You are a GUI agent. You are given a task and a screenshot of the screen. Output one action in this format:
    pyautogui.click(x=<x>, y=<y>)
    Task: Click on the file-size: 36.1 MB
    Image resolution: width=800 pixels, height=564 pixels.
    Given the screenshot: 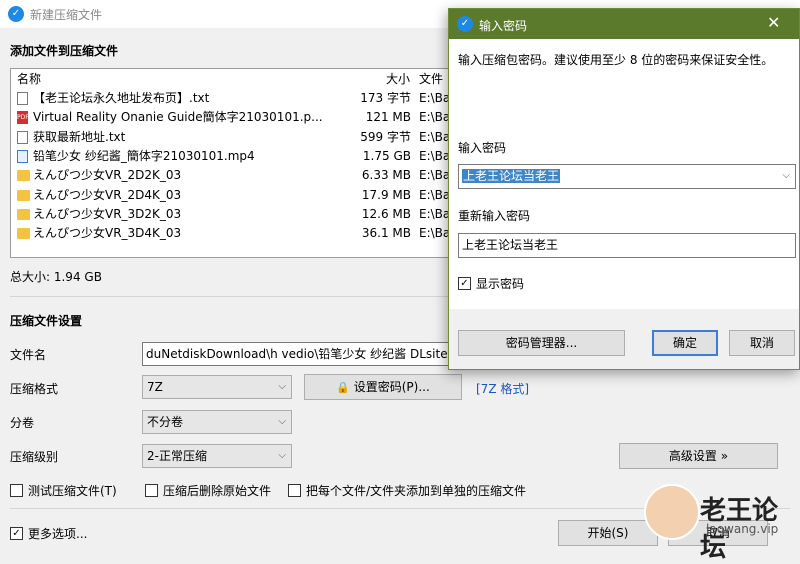 What is the action you would take?
    pyautogui.click(x=386, y=233)
    